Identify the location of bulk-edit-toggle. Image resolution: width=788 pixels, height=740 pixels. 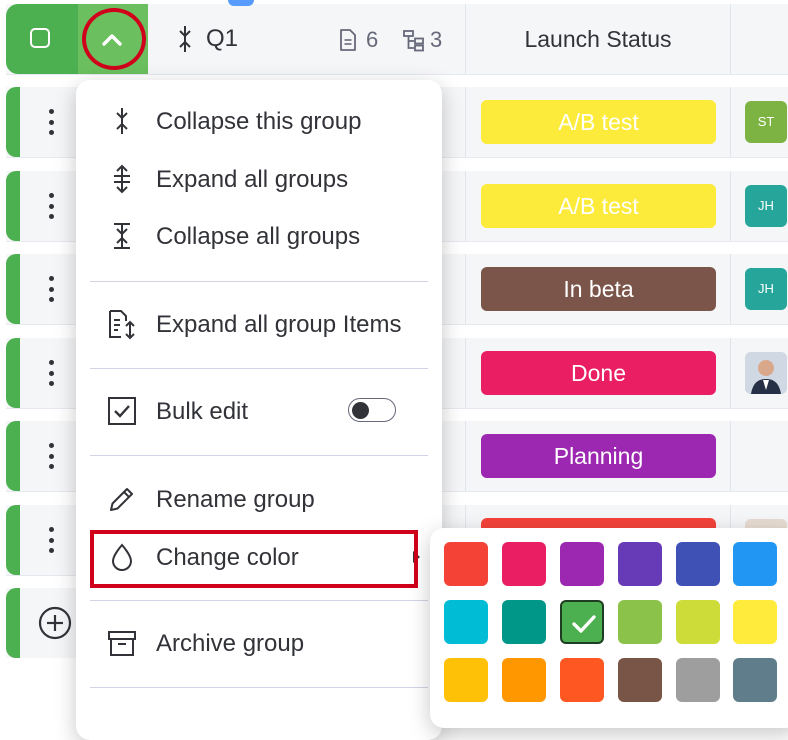
(372, 410).